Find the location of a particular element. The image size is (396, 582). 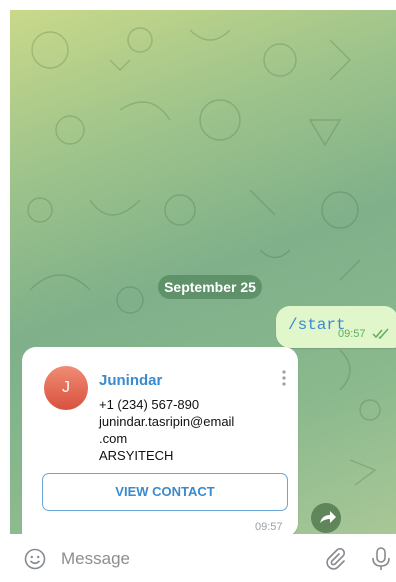

contact-phone: +1 (234) 567-890 is located at coordinates (149, 404).